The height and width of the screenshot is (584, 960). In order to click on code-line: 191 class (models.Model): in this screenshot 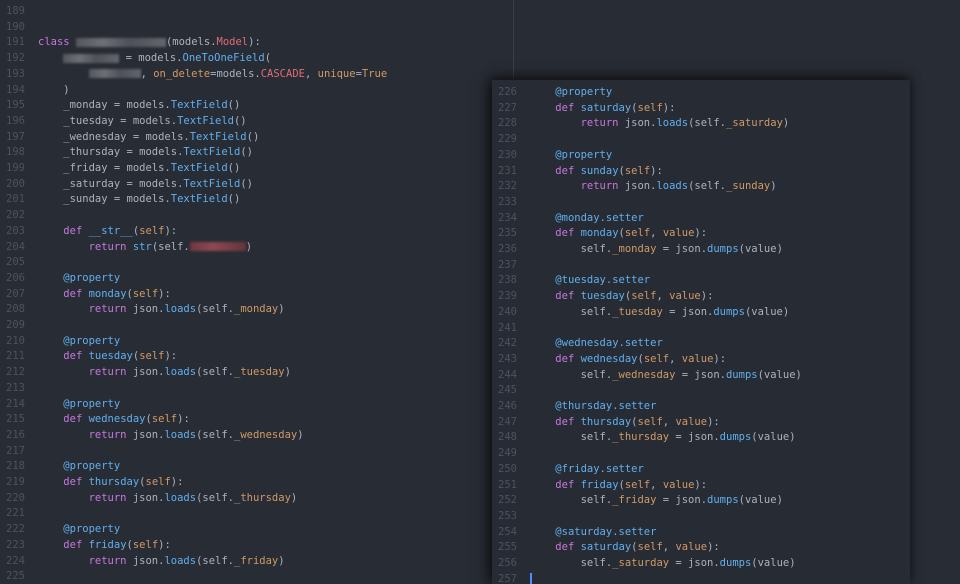, I will do `click(130, 43)`.